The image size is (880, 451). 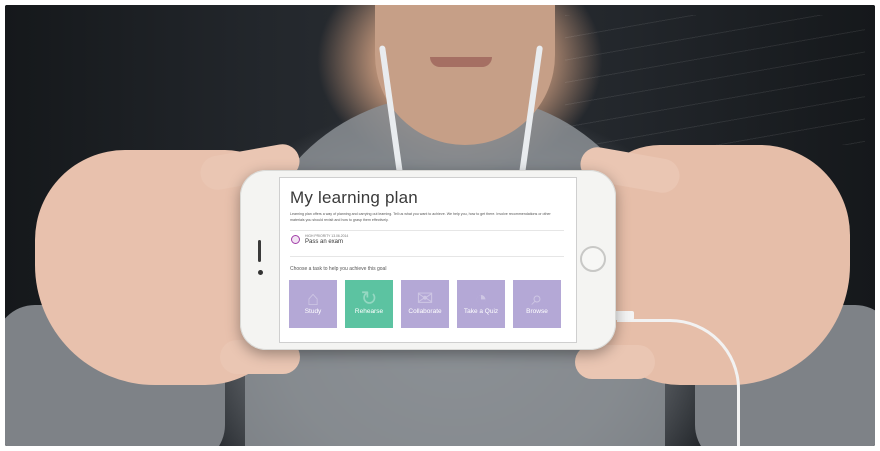 I want to click on phone-speaker, so click(x=259, y=251).